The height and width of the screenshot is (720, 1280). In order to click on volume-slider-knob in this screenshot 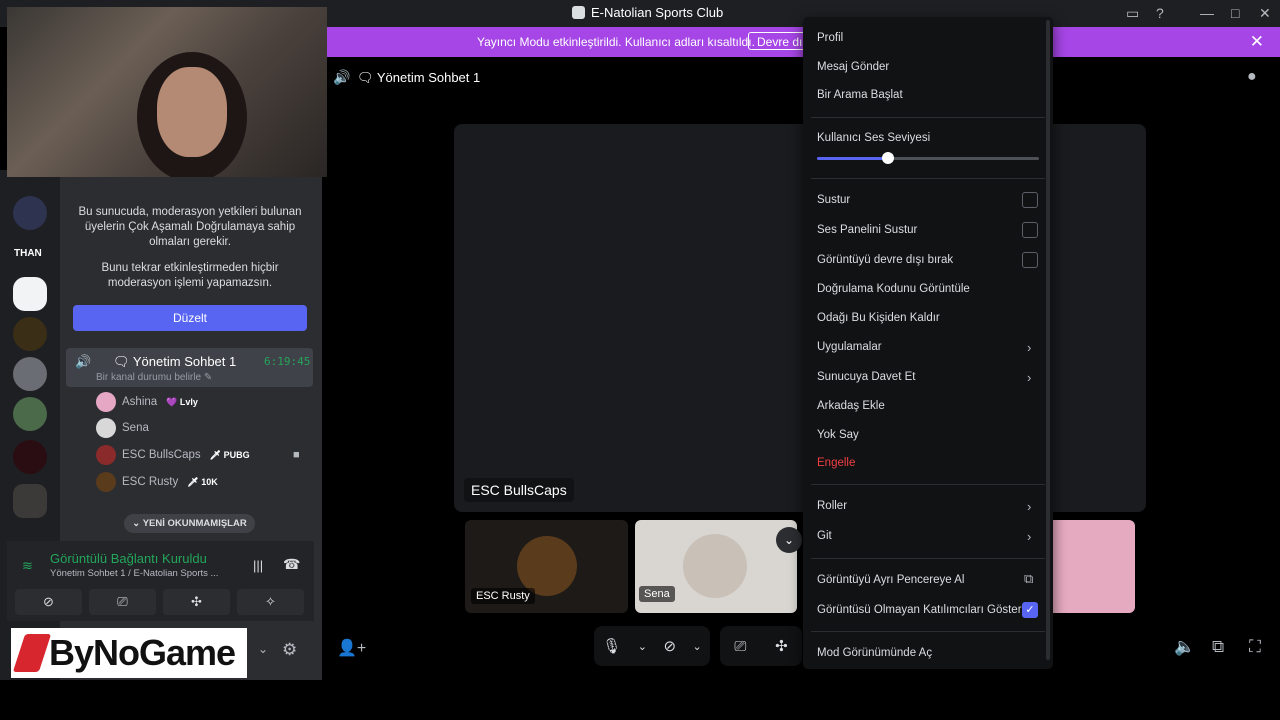, I will do `click(888, 158)`.